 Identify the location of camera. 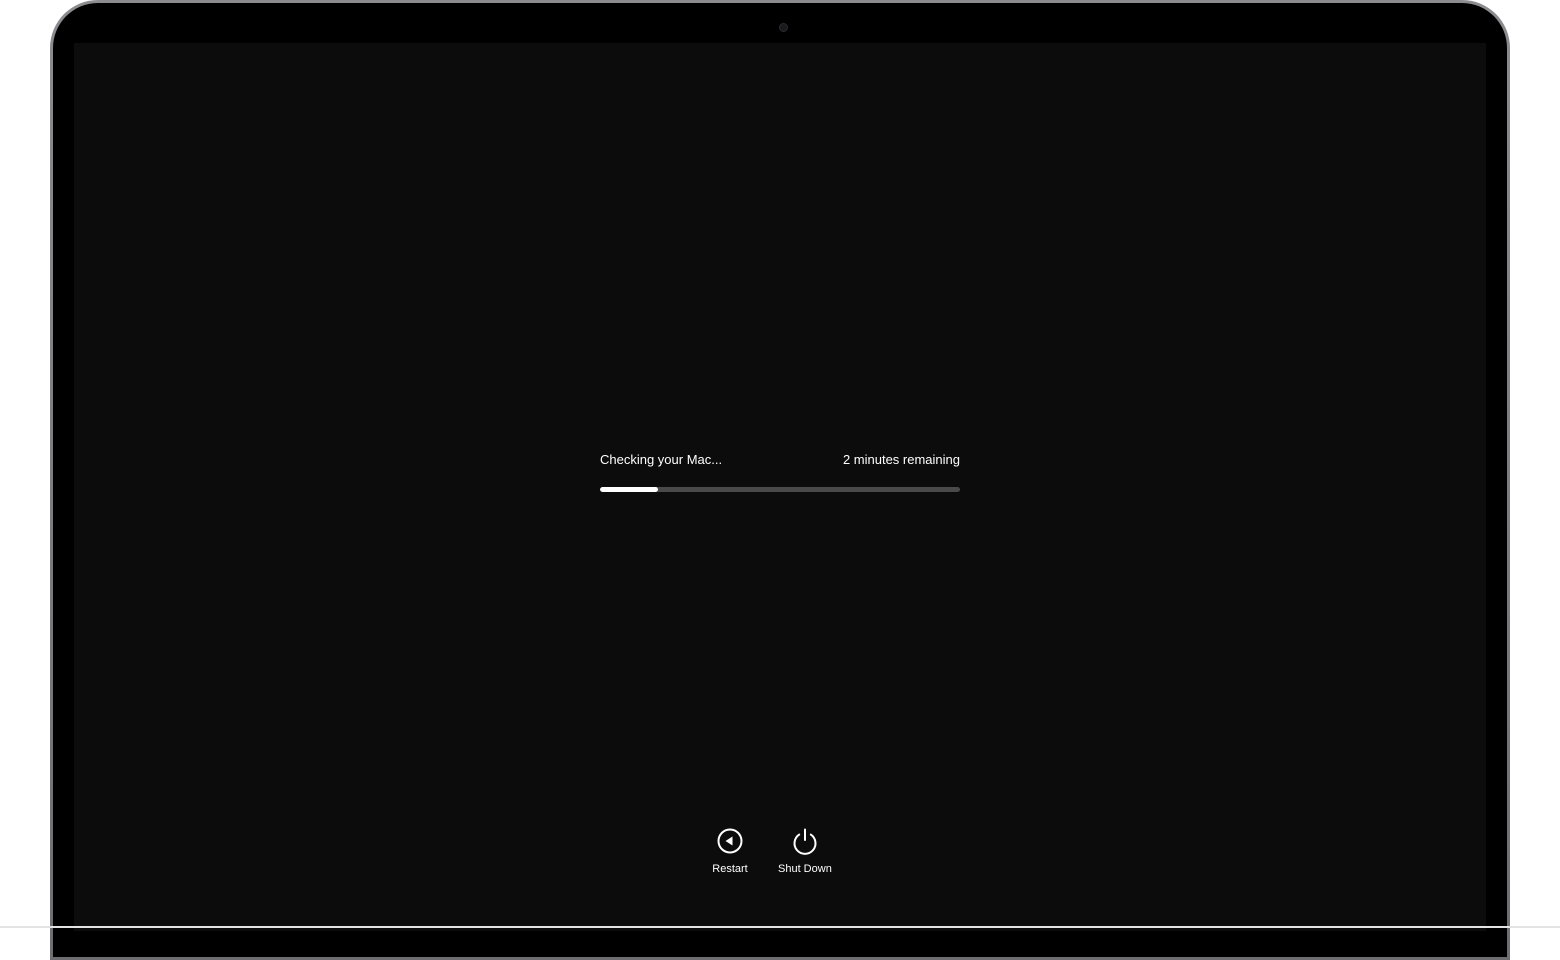
(783, 27).